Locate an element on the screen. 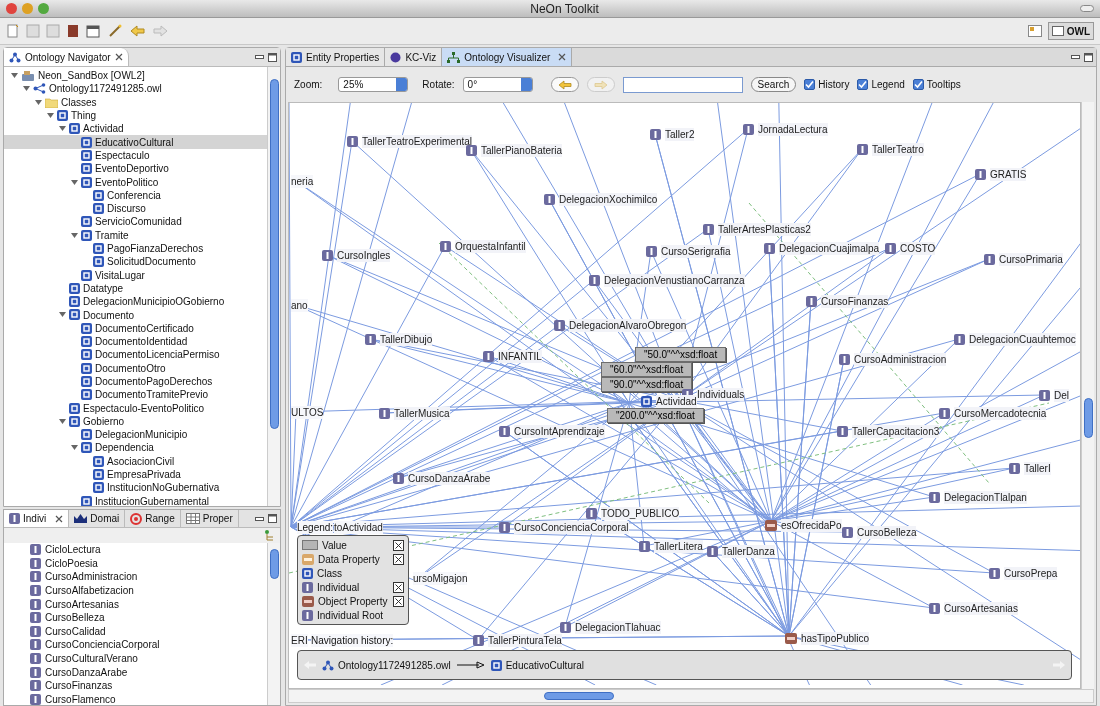  tree-item: Conferencia is located at coordinates (135, 195).